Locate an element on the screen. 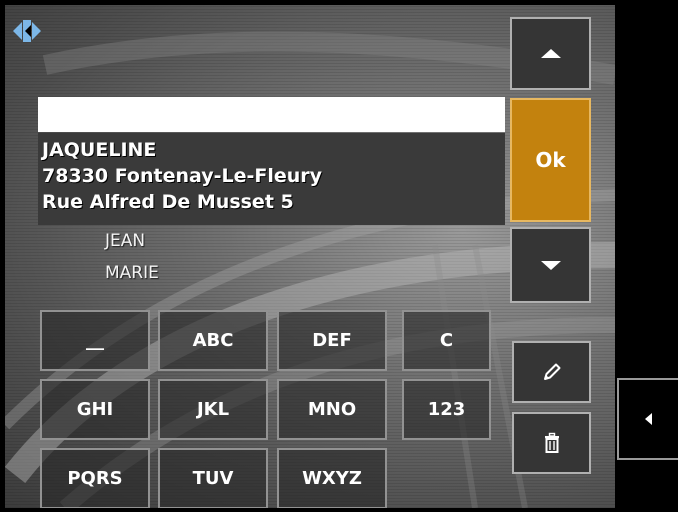 Image resolution: width=678 pixels, height=512 pixels. list-item: MARIE is located at coordinates (132, 273).